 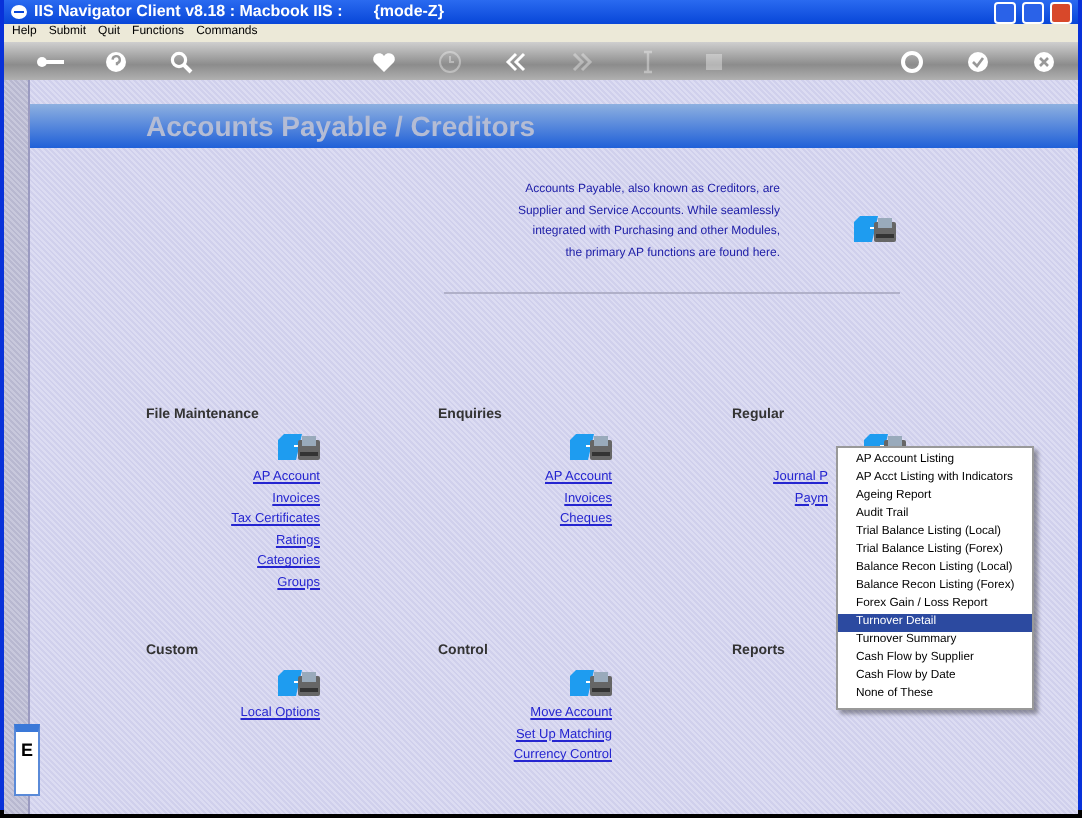 I want to click on app-icon, so click(x=19, y=12).